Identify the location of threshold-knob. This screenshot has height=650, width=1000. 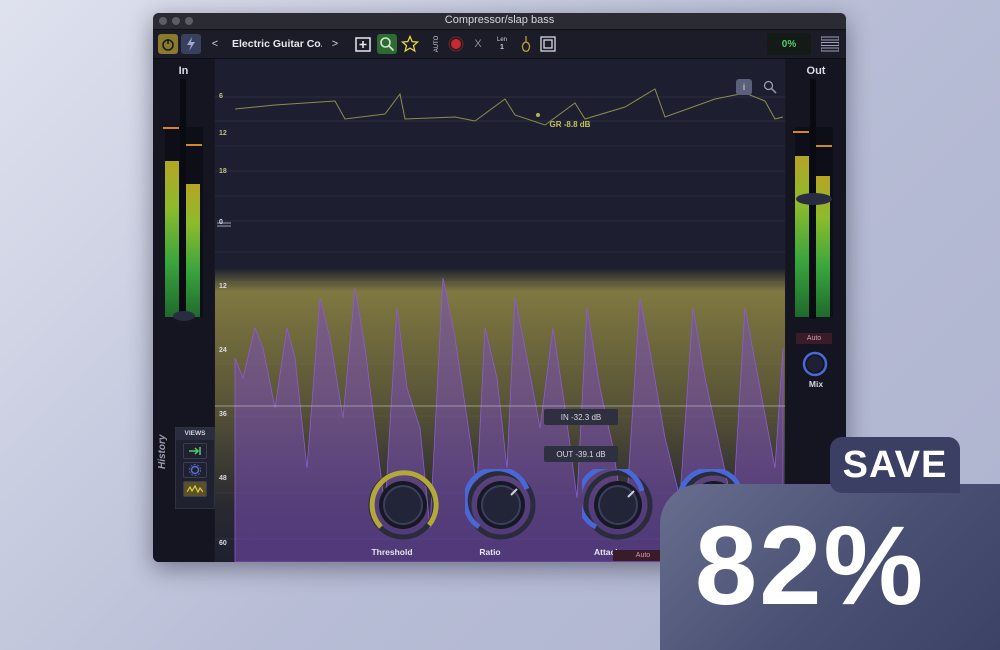
(403, 505).